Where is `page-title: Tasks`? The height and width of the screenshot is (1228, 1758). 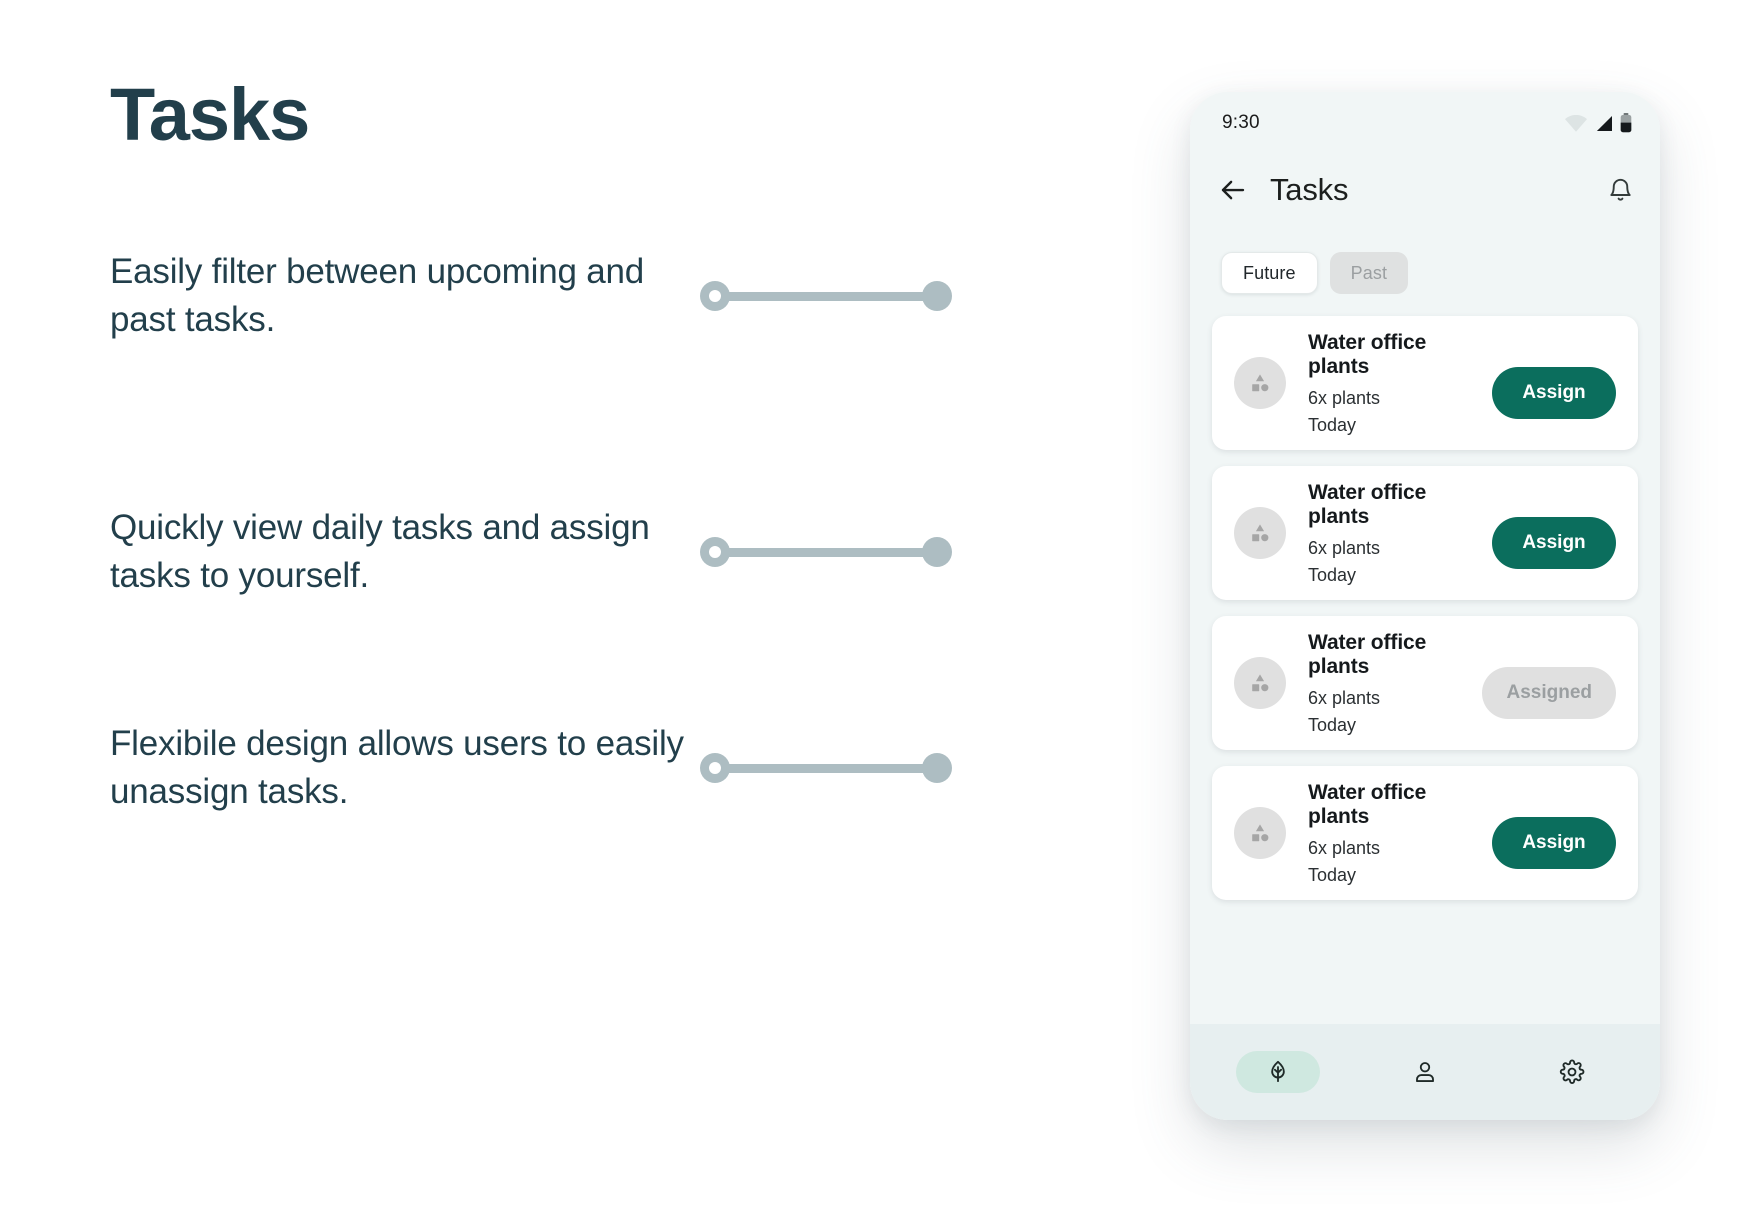
page-title: Tasks is located at coordinates (210, 114).